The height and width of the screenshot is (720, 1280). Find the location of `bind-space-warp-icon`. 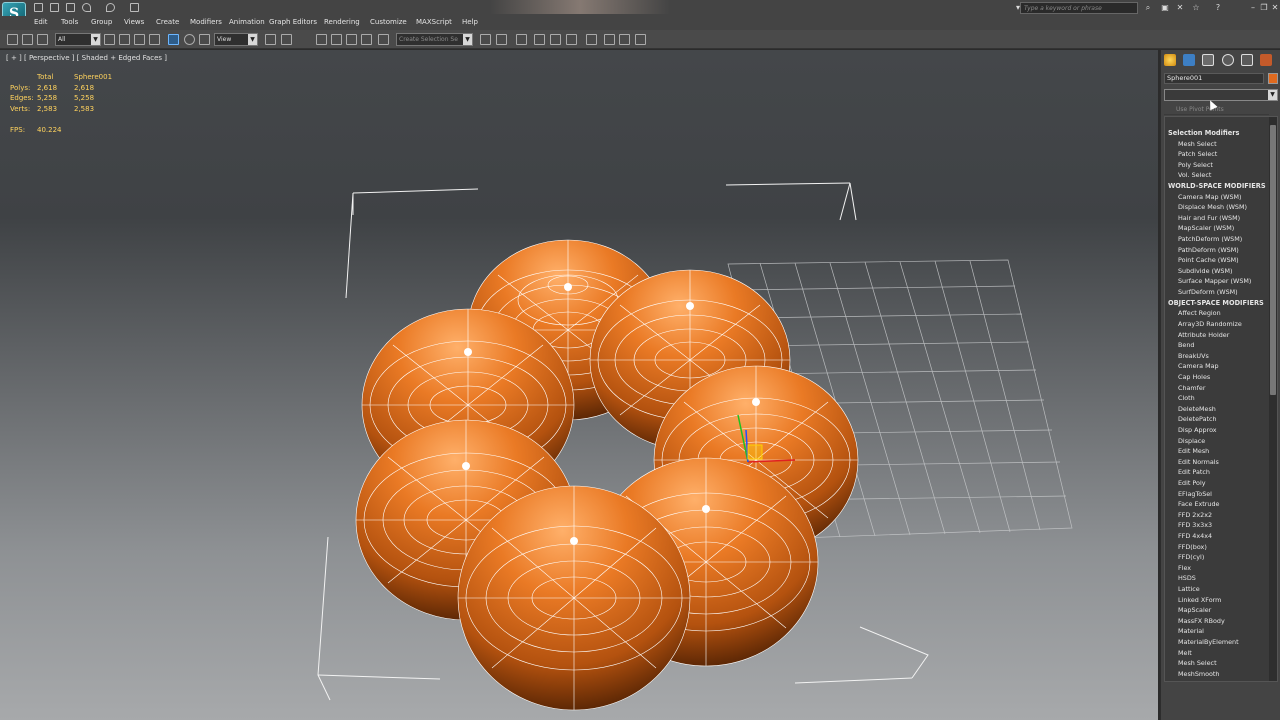

bind-space-warp-icon is located at coordinates (42, 39).